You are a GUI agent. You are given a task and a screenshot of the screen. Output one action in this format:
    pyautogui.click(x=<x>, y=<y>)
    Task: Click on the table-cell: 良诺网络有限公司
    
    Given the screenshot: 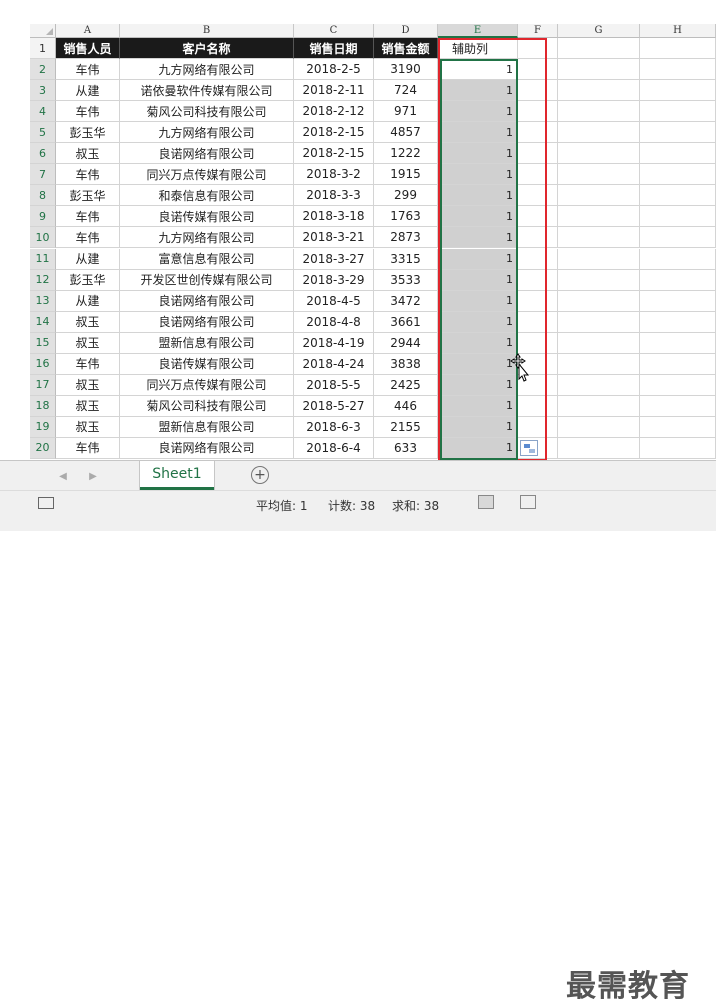 What is the action you would take?
    pyautogui.click(x=207, y=322)
    